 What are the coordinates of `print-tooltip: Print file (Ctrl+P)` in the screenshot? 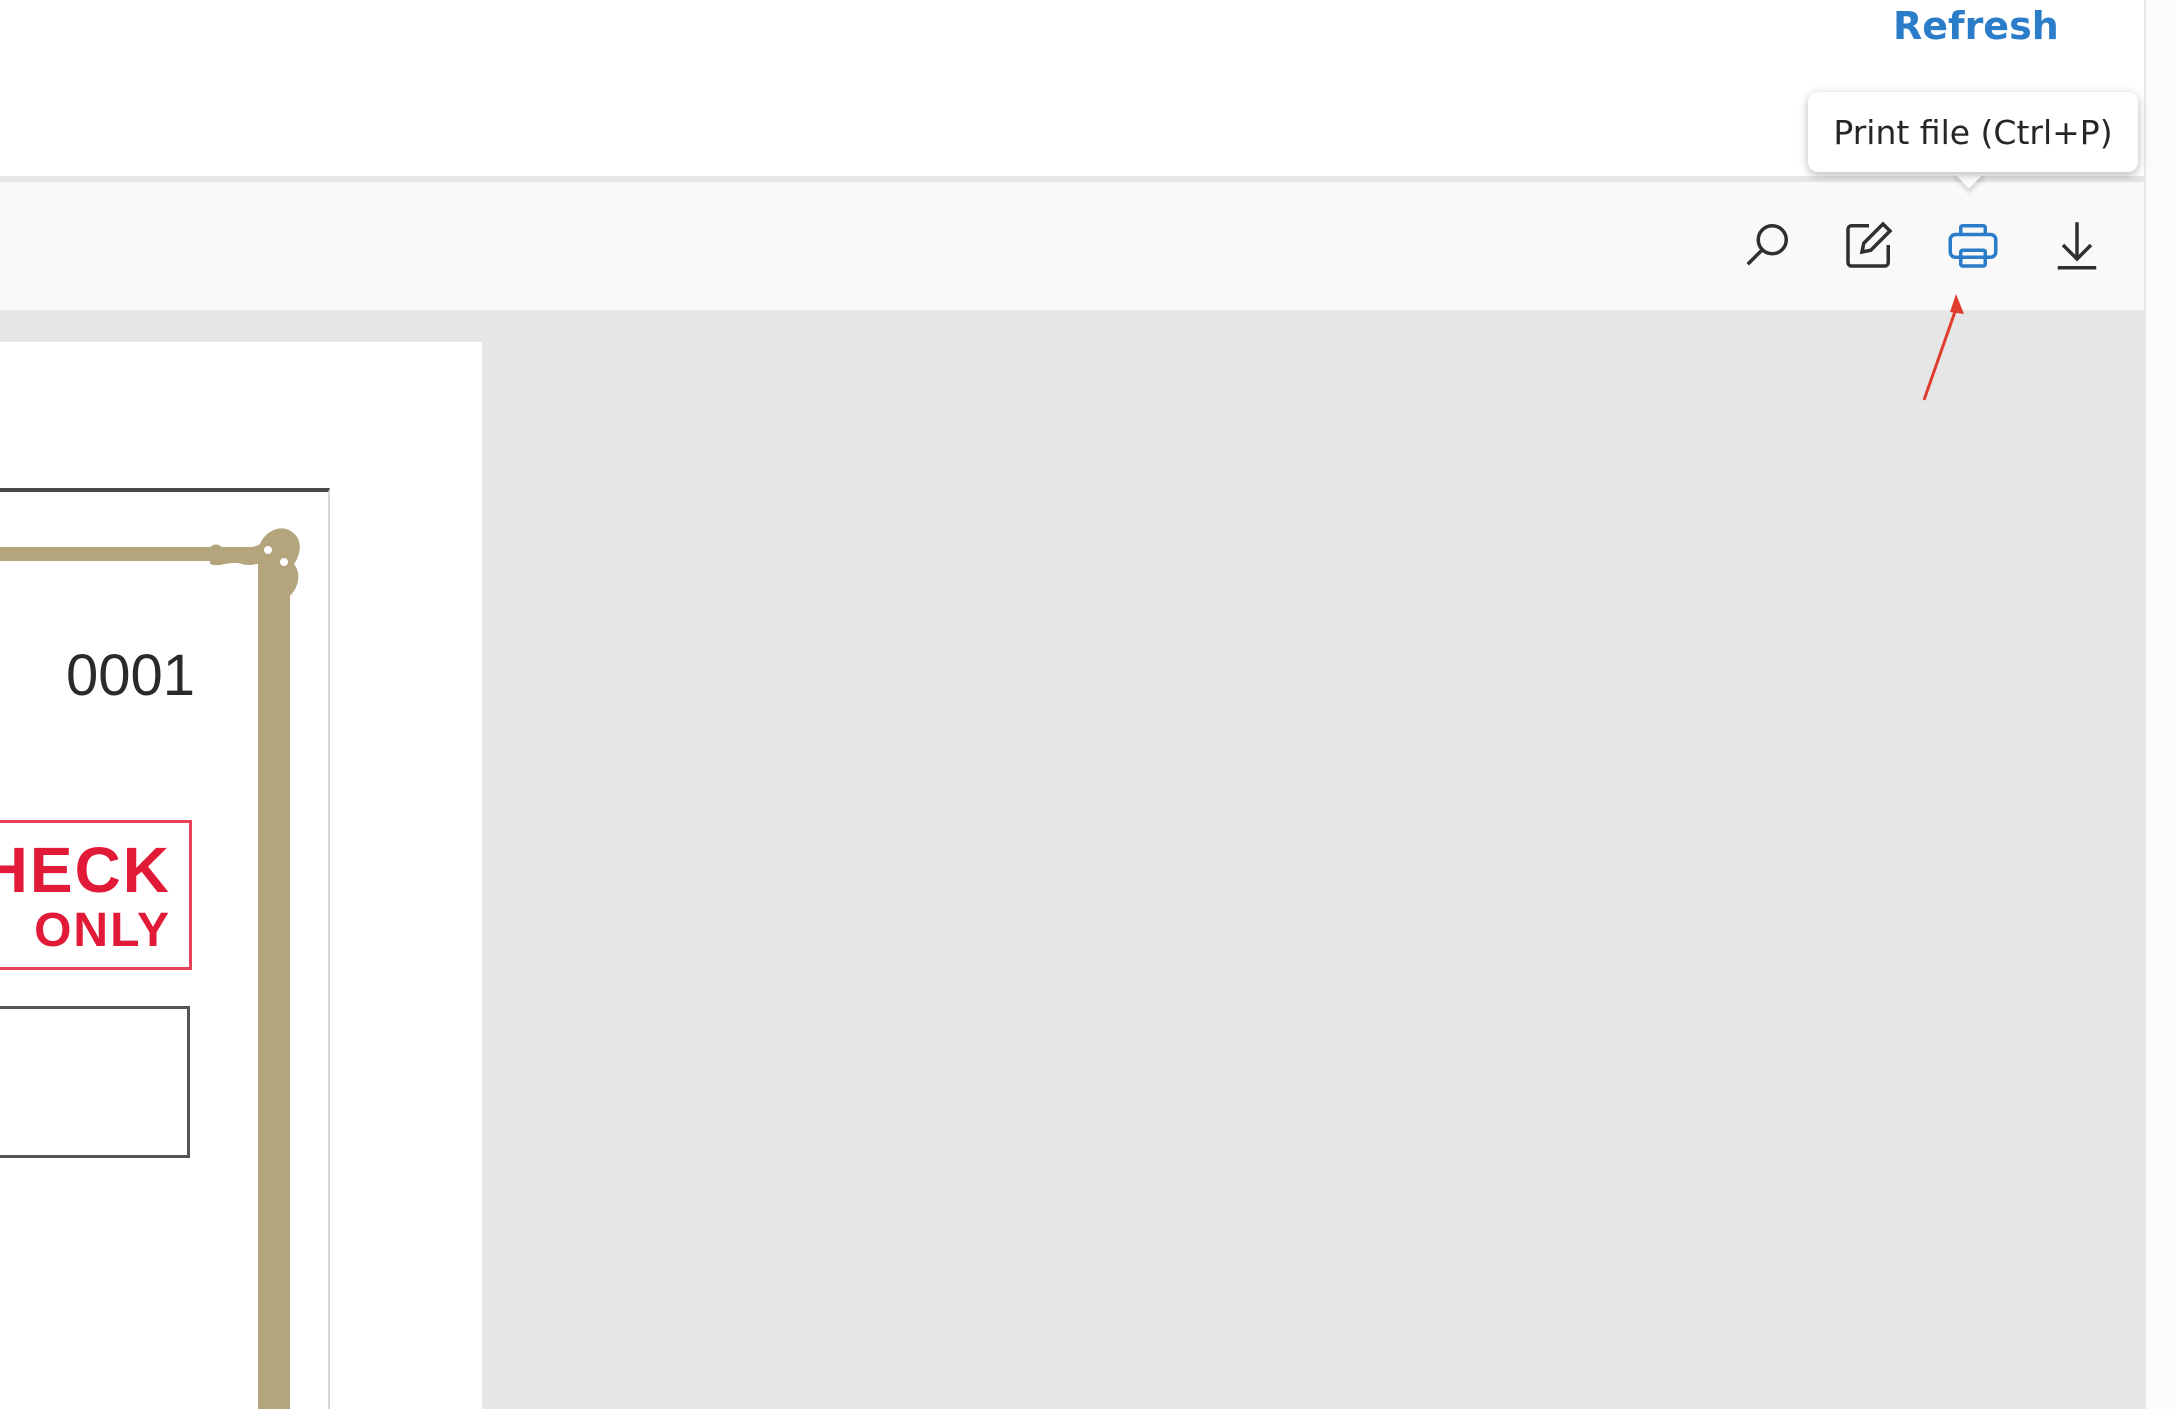 It's located at (1973, 132).